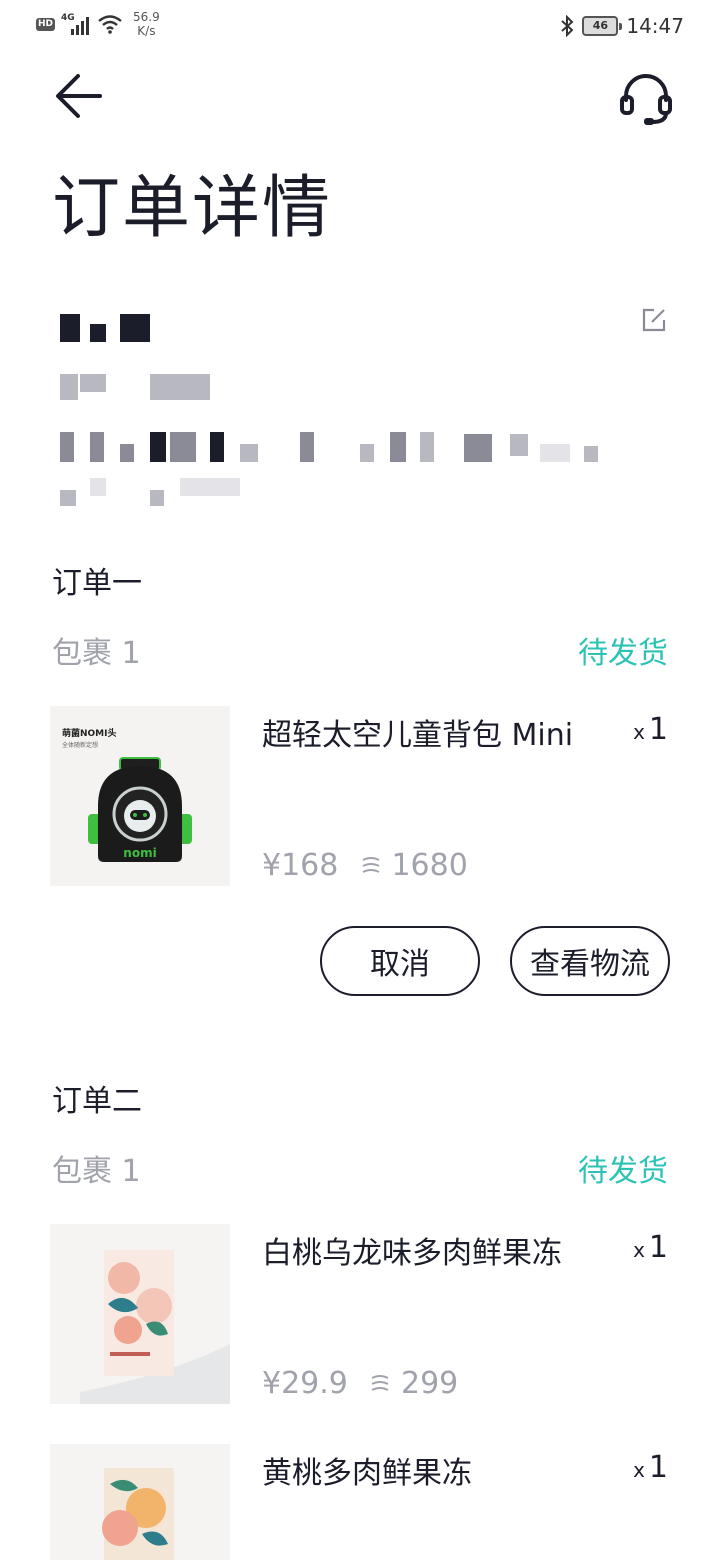 This screenshot has width=720, height=1560. I want to click on product-name: 白桃乌龙味多肉鲜果冻, so click(412, 1250).